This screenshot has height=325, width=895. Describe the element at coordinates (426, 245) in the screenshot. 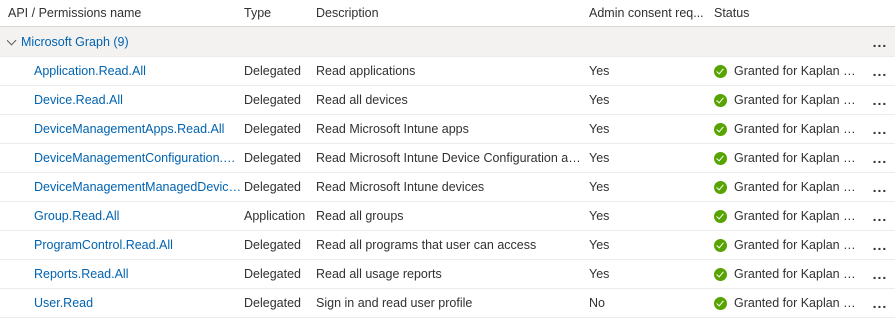

I see `permission-description: Read all programs that user can access` at that location.